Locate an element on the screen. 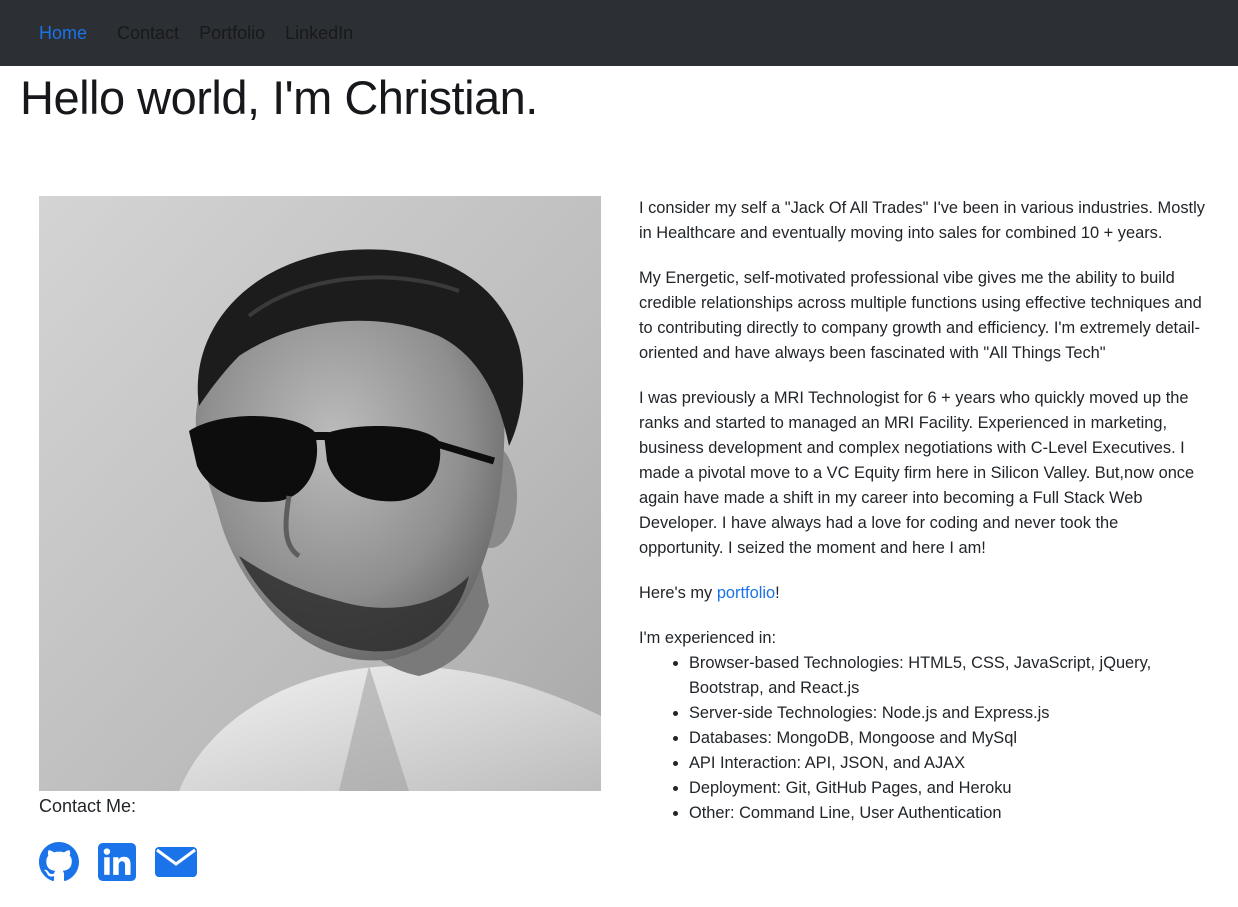 The image size is (1238, 907). social-links is located at coordinates (127, 864).